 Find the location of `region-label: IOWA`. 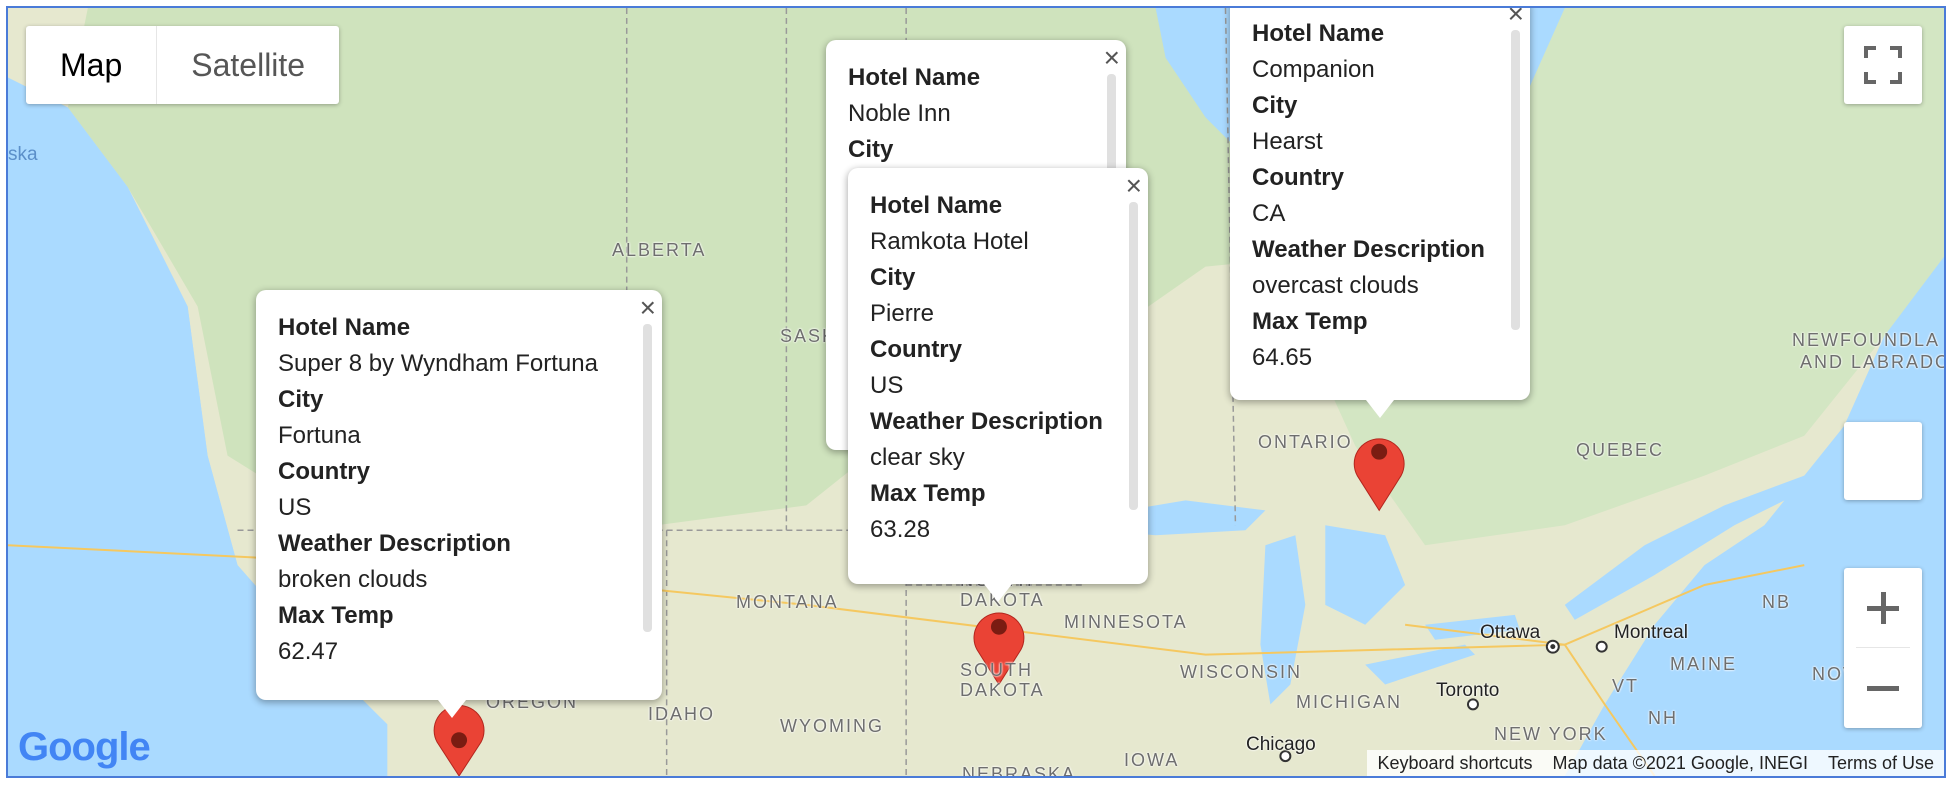

region-label: IOWA is located at coordinates (1152, 760).